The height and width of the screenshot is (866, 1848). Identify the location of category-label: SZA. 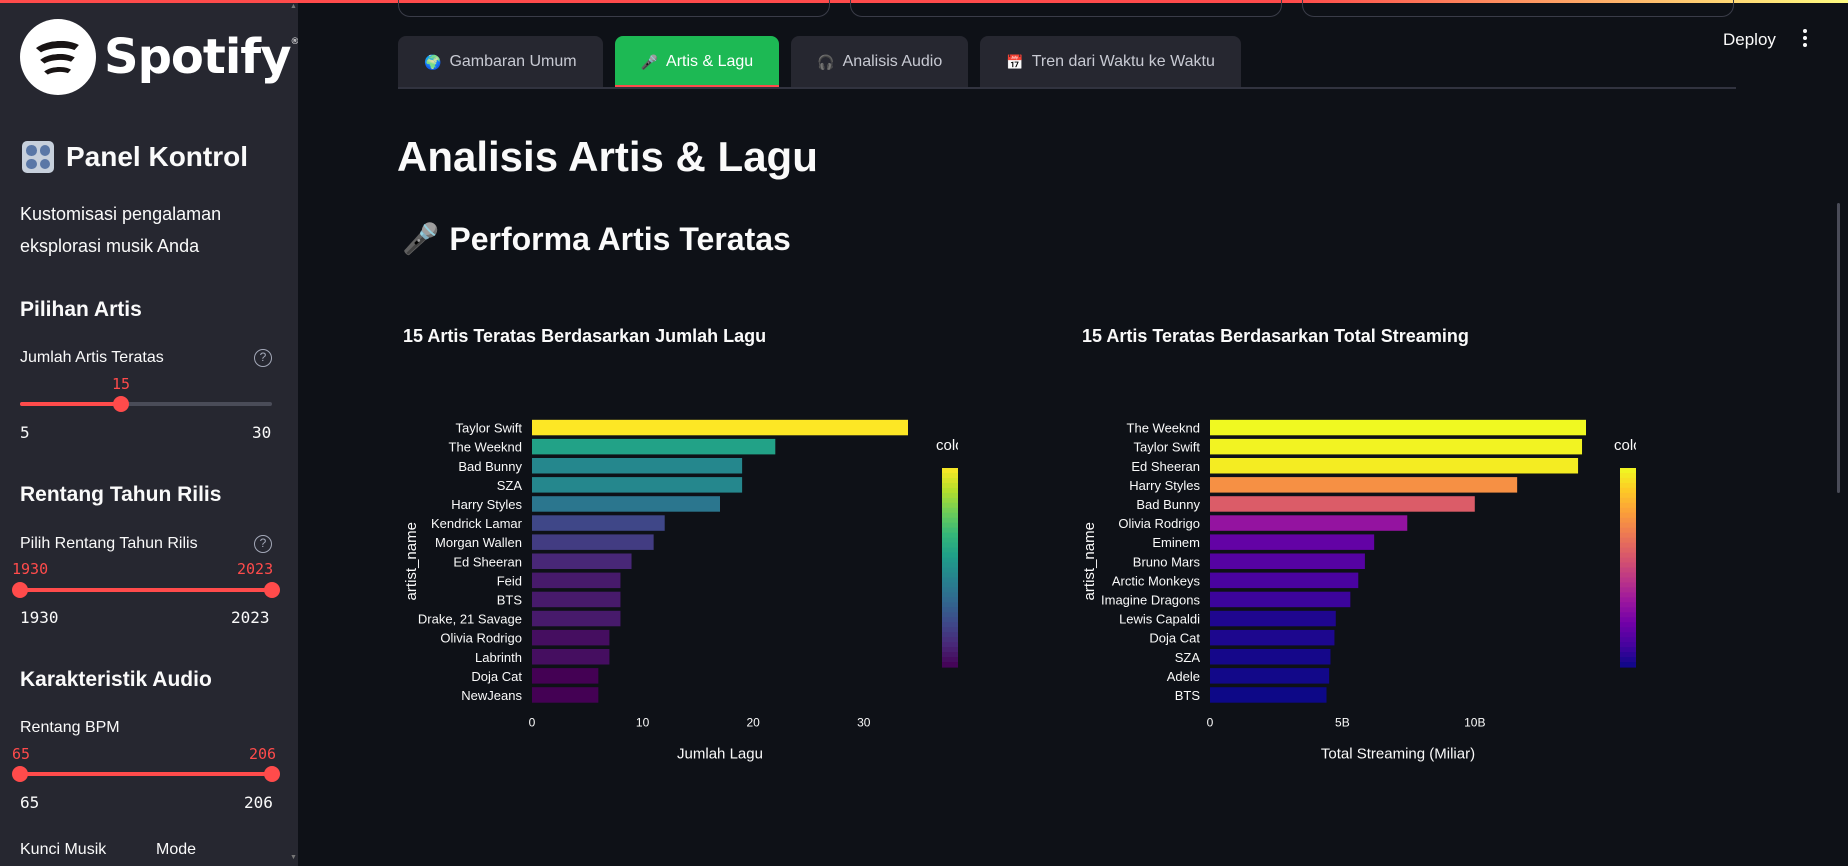
(1188, 657).